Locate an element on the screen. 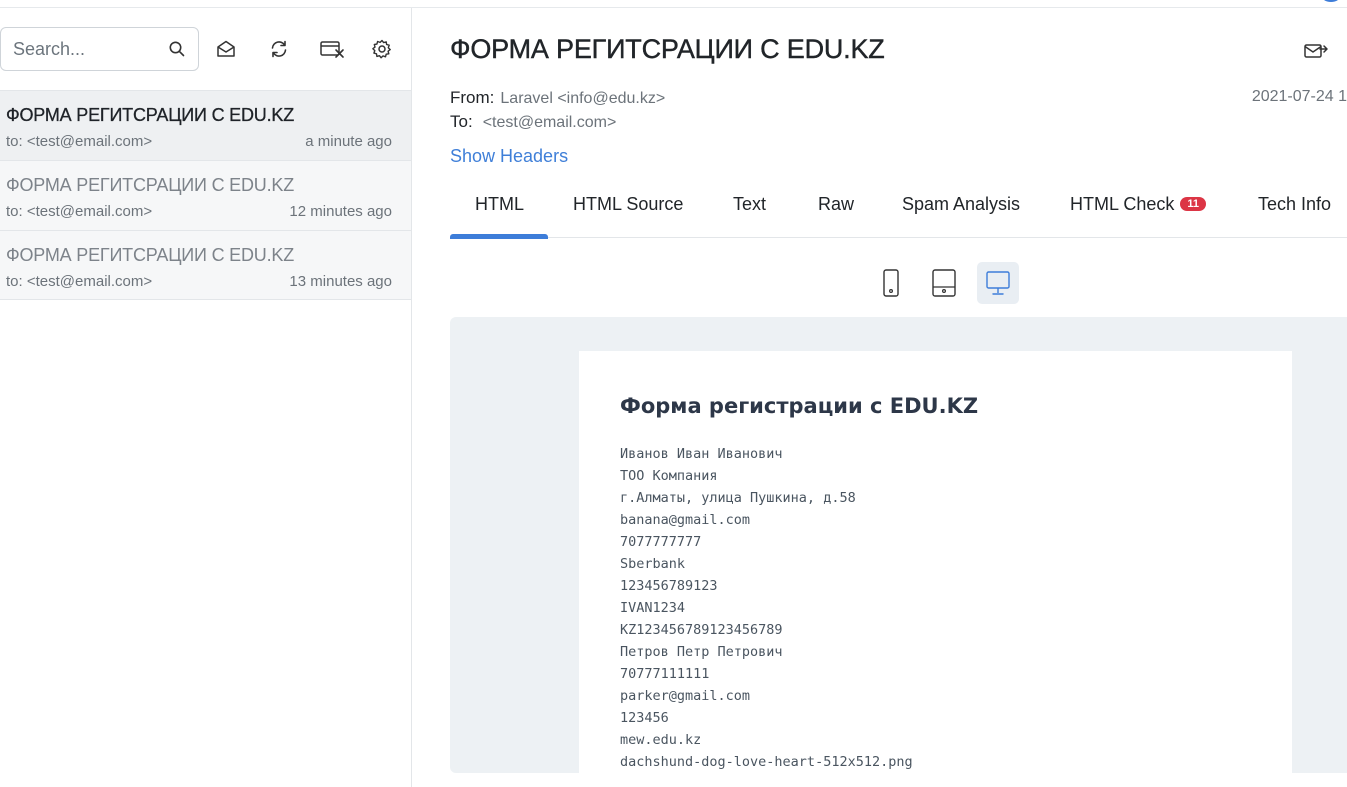  tab-label: Raw is located at coordinates (836, 204).